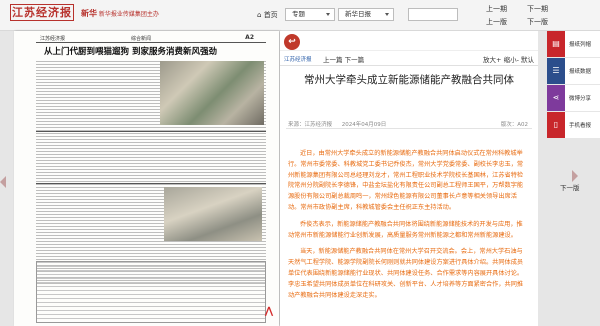  I want to click on zoom-out-button: 缩小-, so click(511, 60).